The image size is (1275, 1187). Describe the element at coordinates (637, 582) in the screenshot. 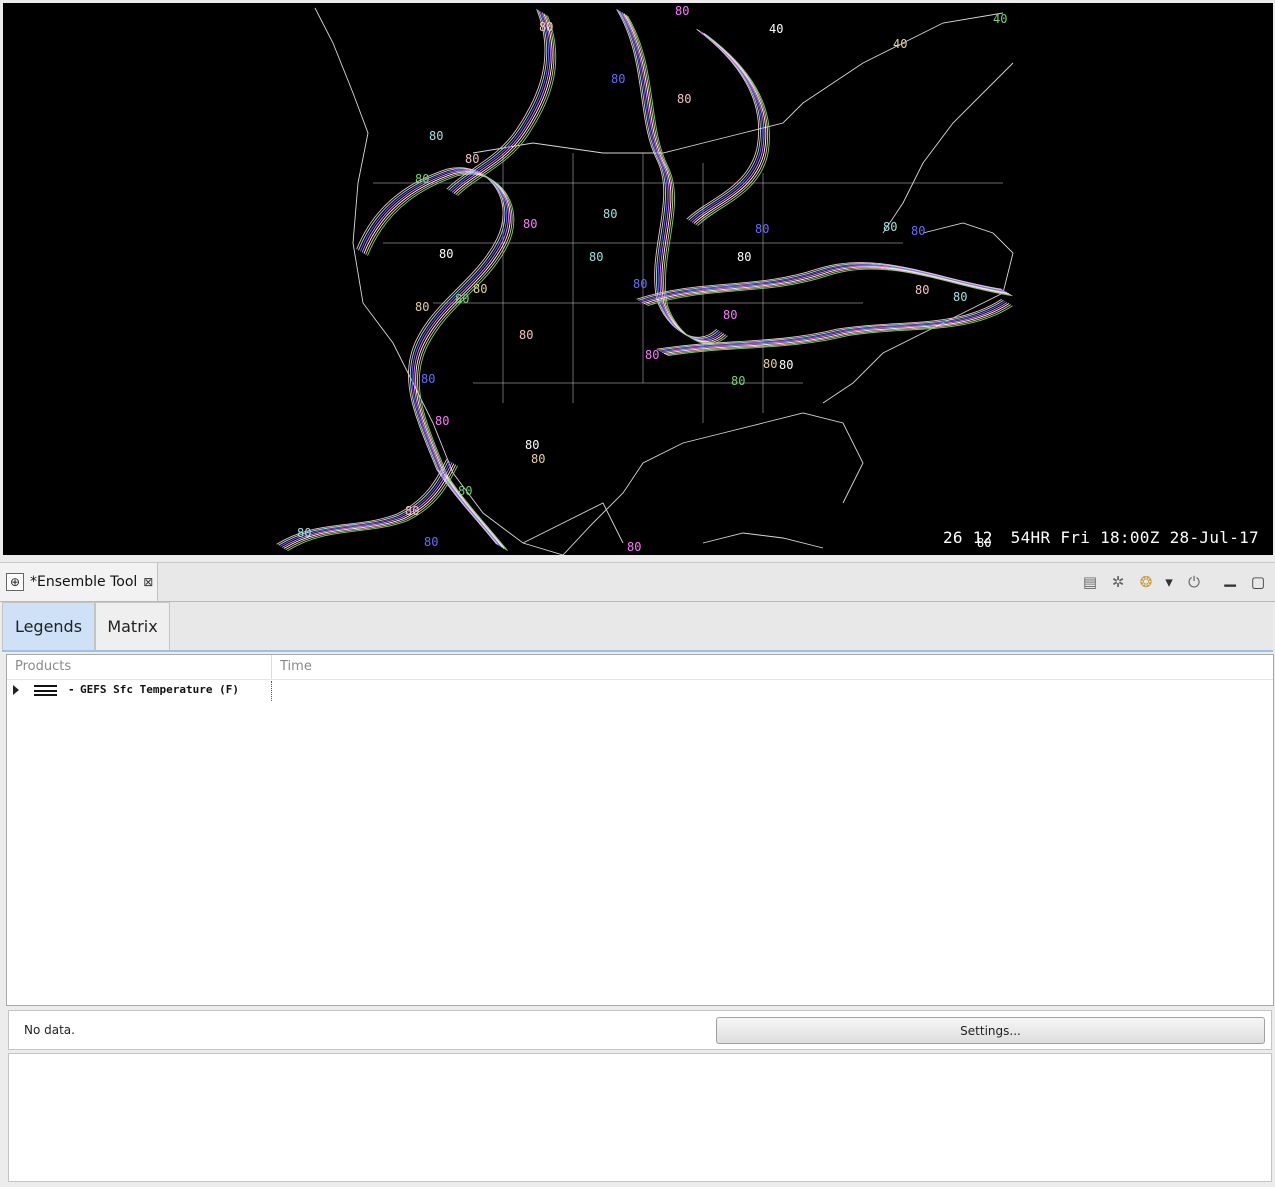

I see `view-tab-bar: ⊕ *Ensemble Tool ⊠ ▤ ✲ ❂ ▾ ⏻ ▁ ▢` at that location.